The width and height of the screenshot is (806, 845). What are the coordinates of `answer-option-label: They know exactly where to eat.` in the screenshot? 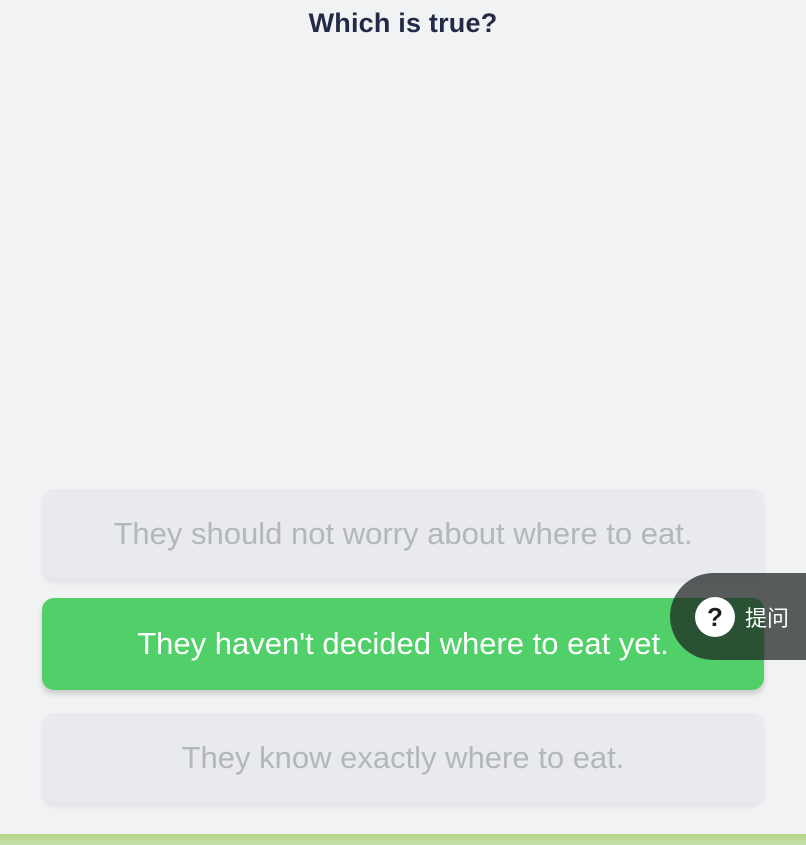 It's located at (403, 757).